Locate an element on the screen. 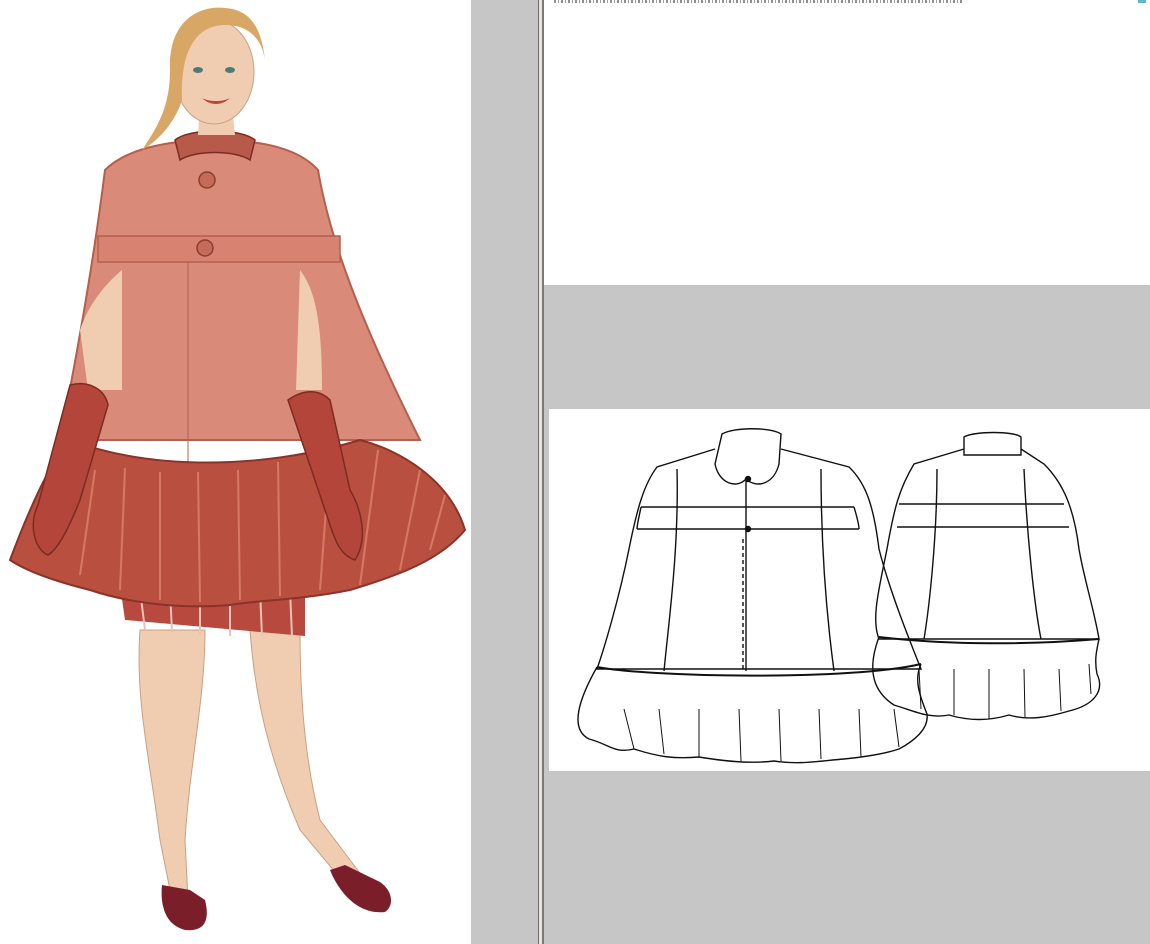 The width and height of the screenshot is (1150, 944). left-shoe is located at coordinates (184, 908).